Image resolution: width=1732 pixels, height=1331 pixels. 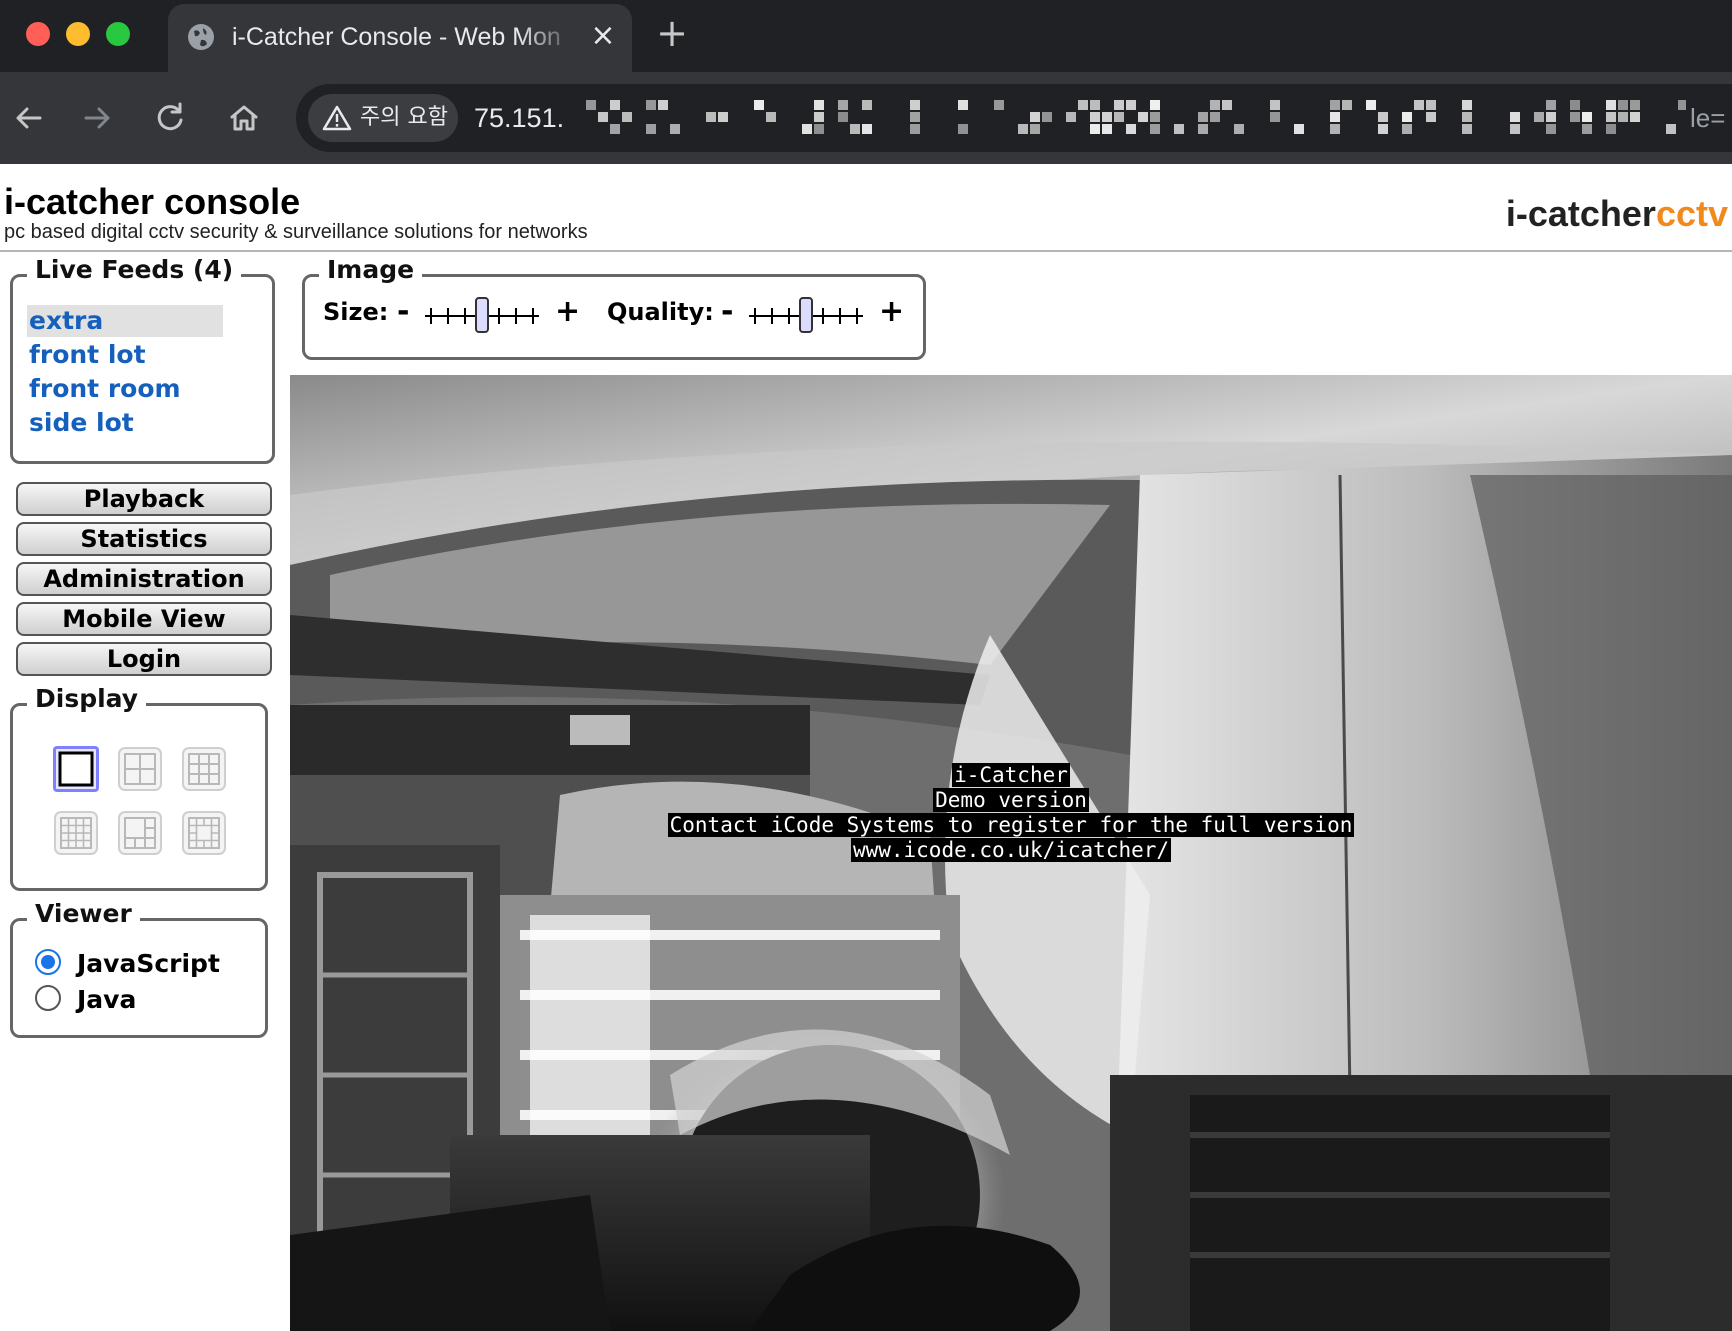 I want to click on new-tab-button: +, so click(x=672, y=34).